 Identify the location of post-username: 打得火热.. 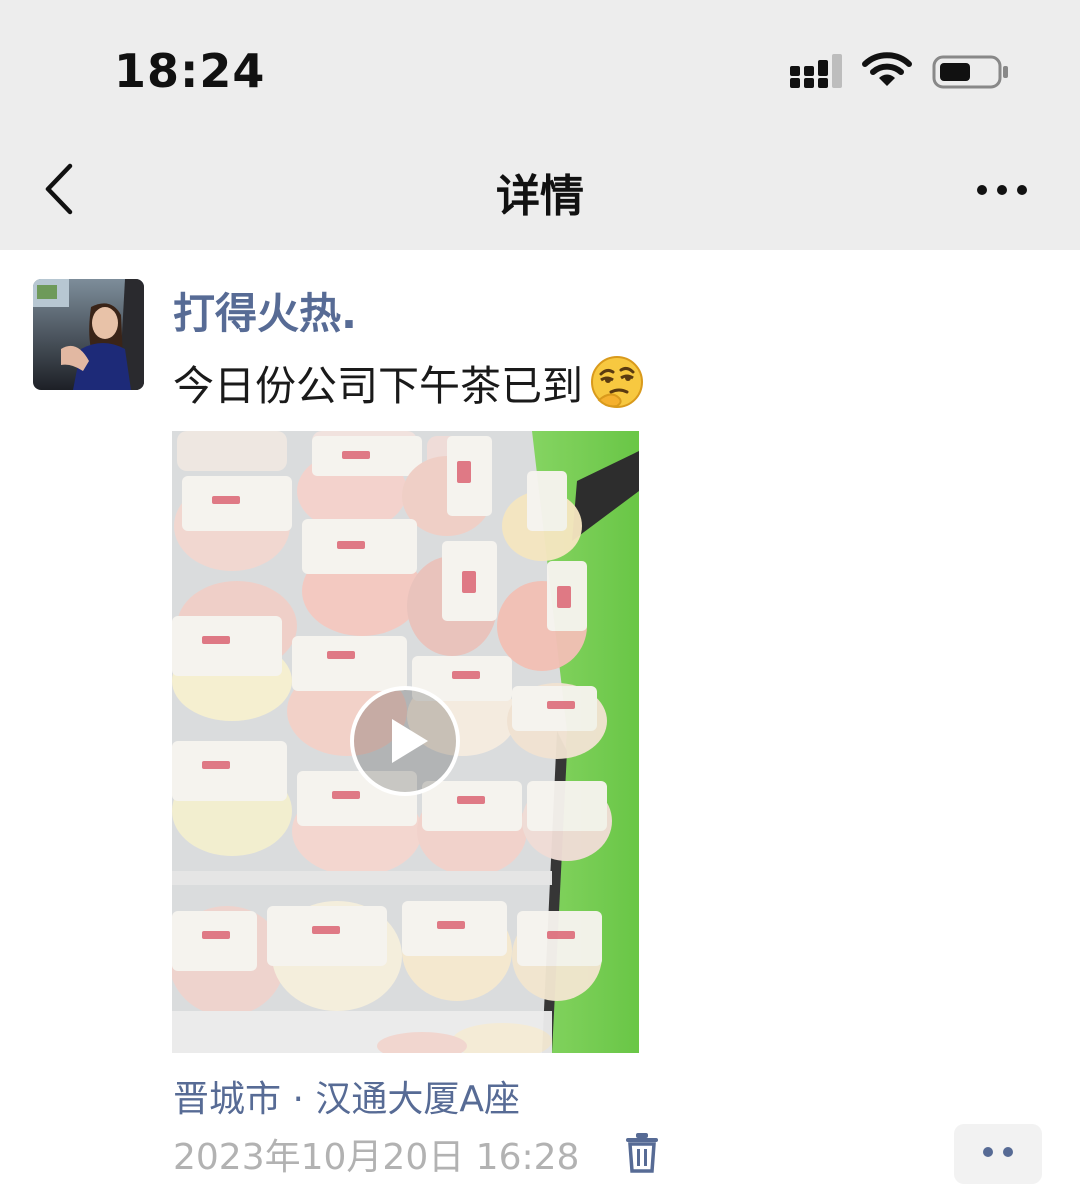
(265, 310).